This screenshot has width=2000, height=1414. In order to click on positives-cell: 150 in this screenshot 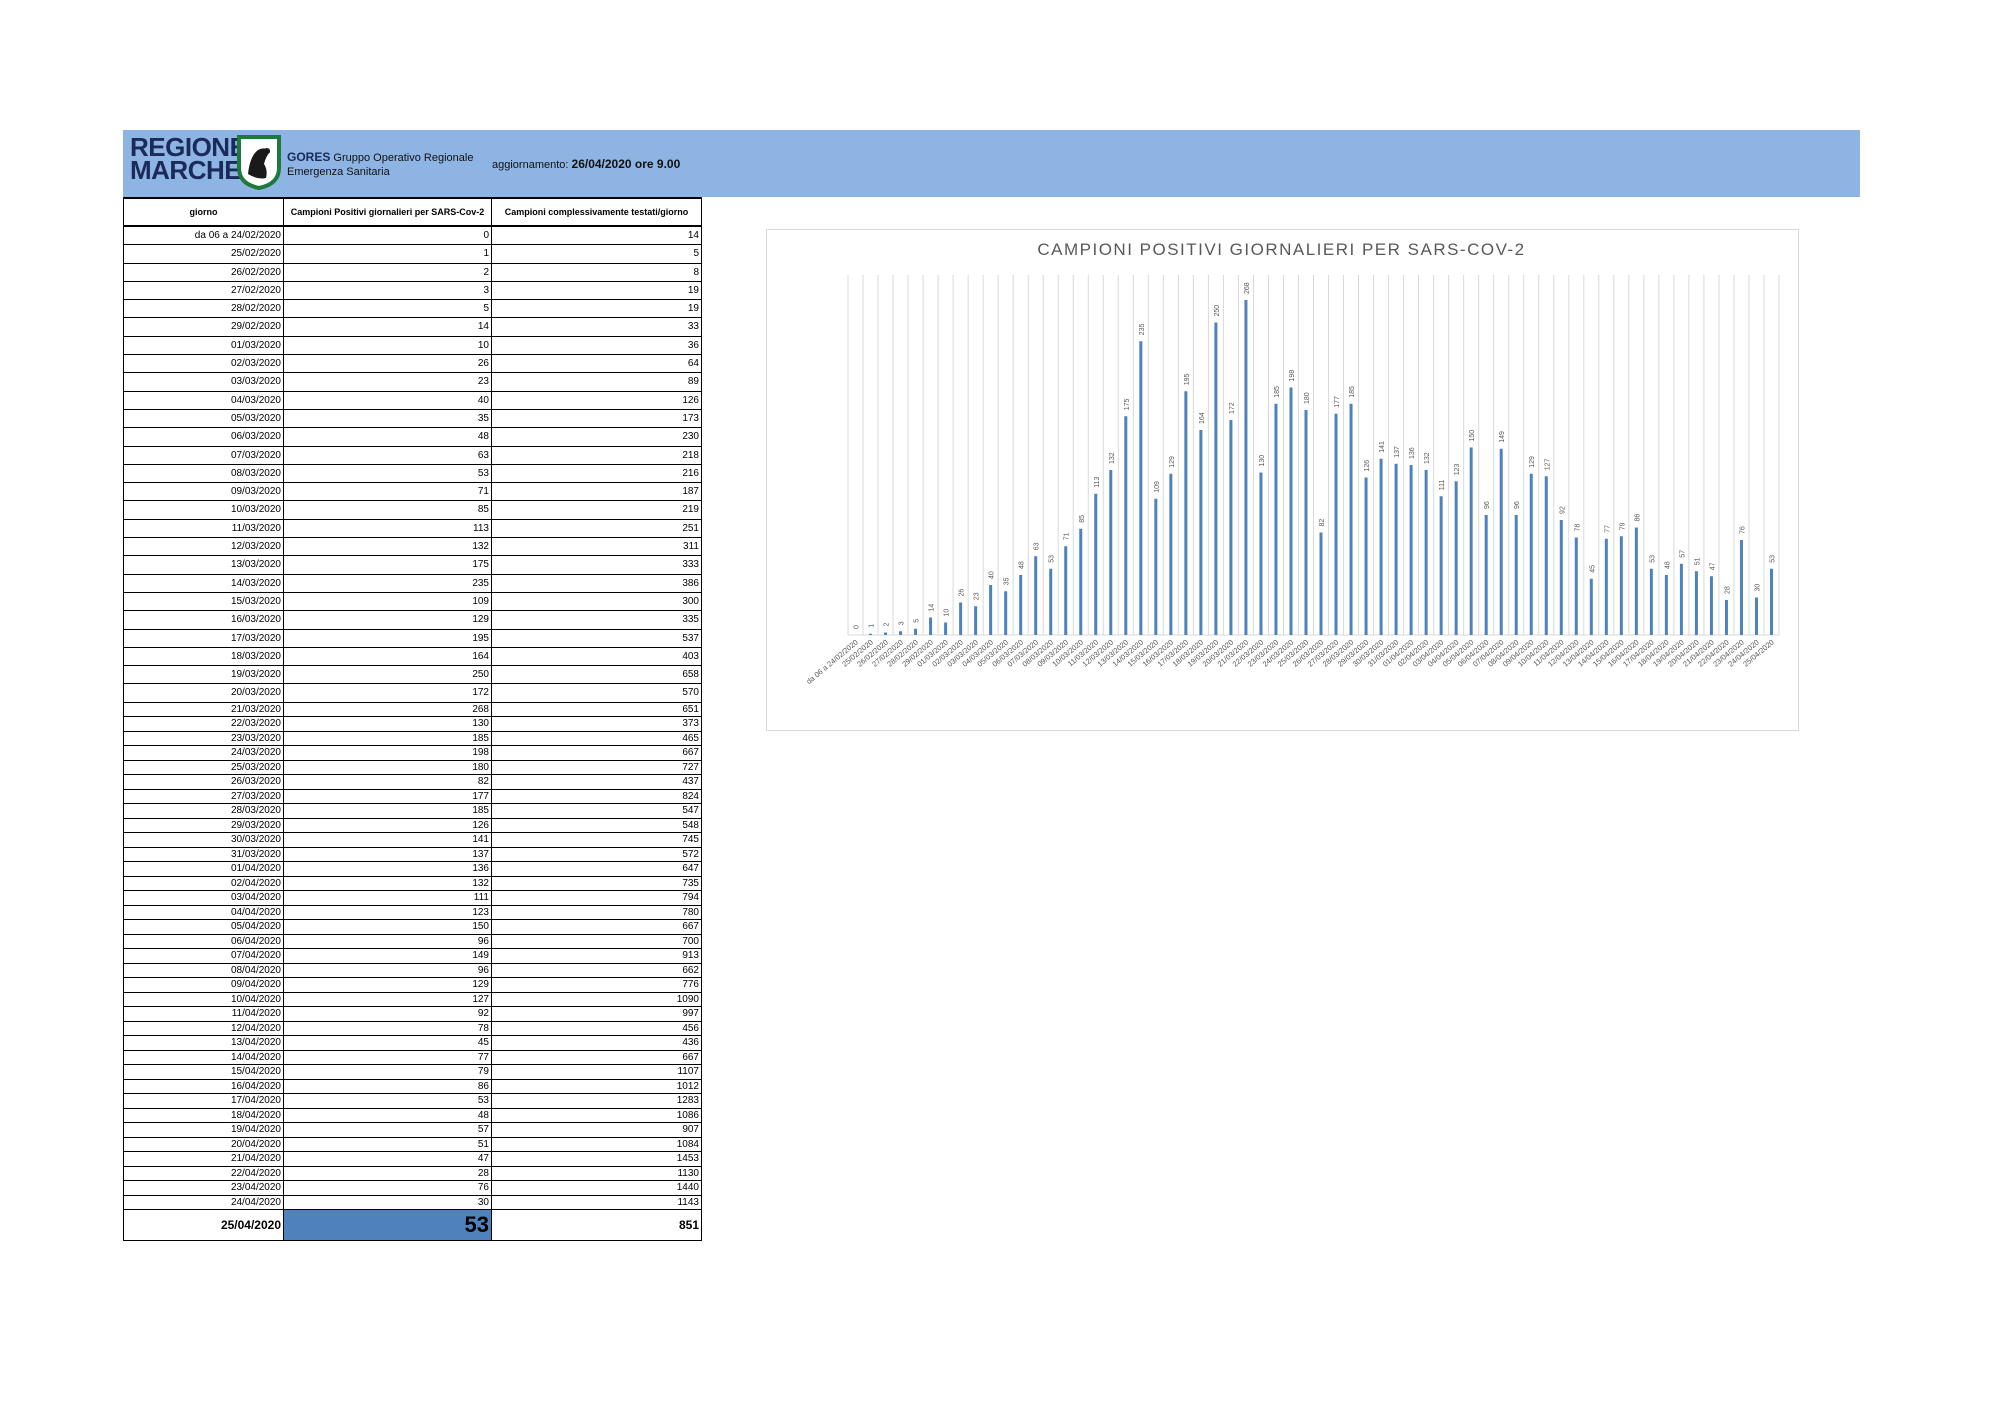, I will do `click(387, 927)`.